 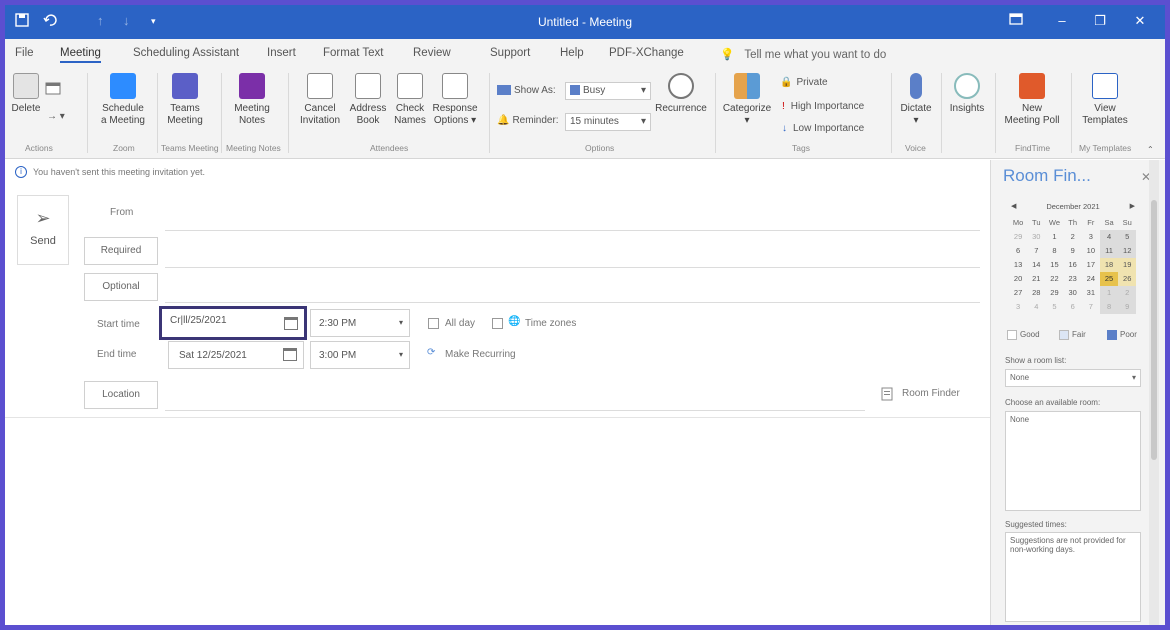 I want to click on tab-meeting: Meeting, so click(x=80, y=55).